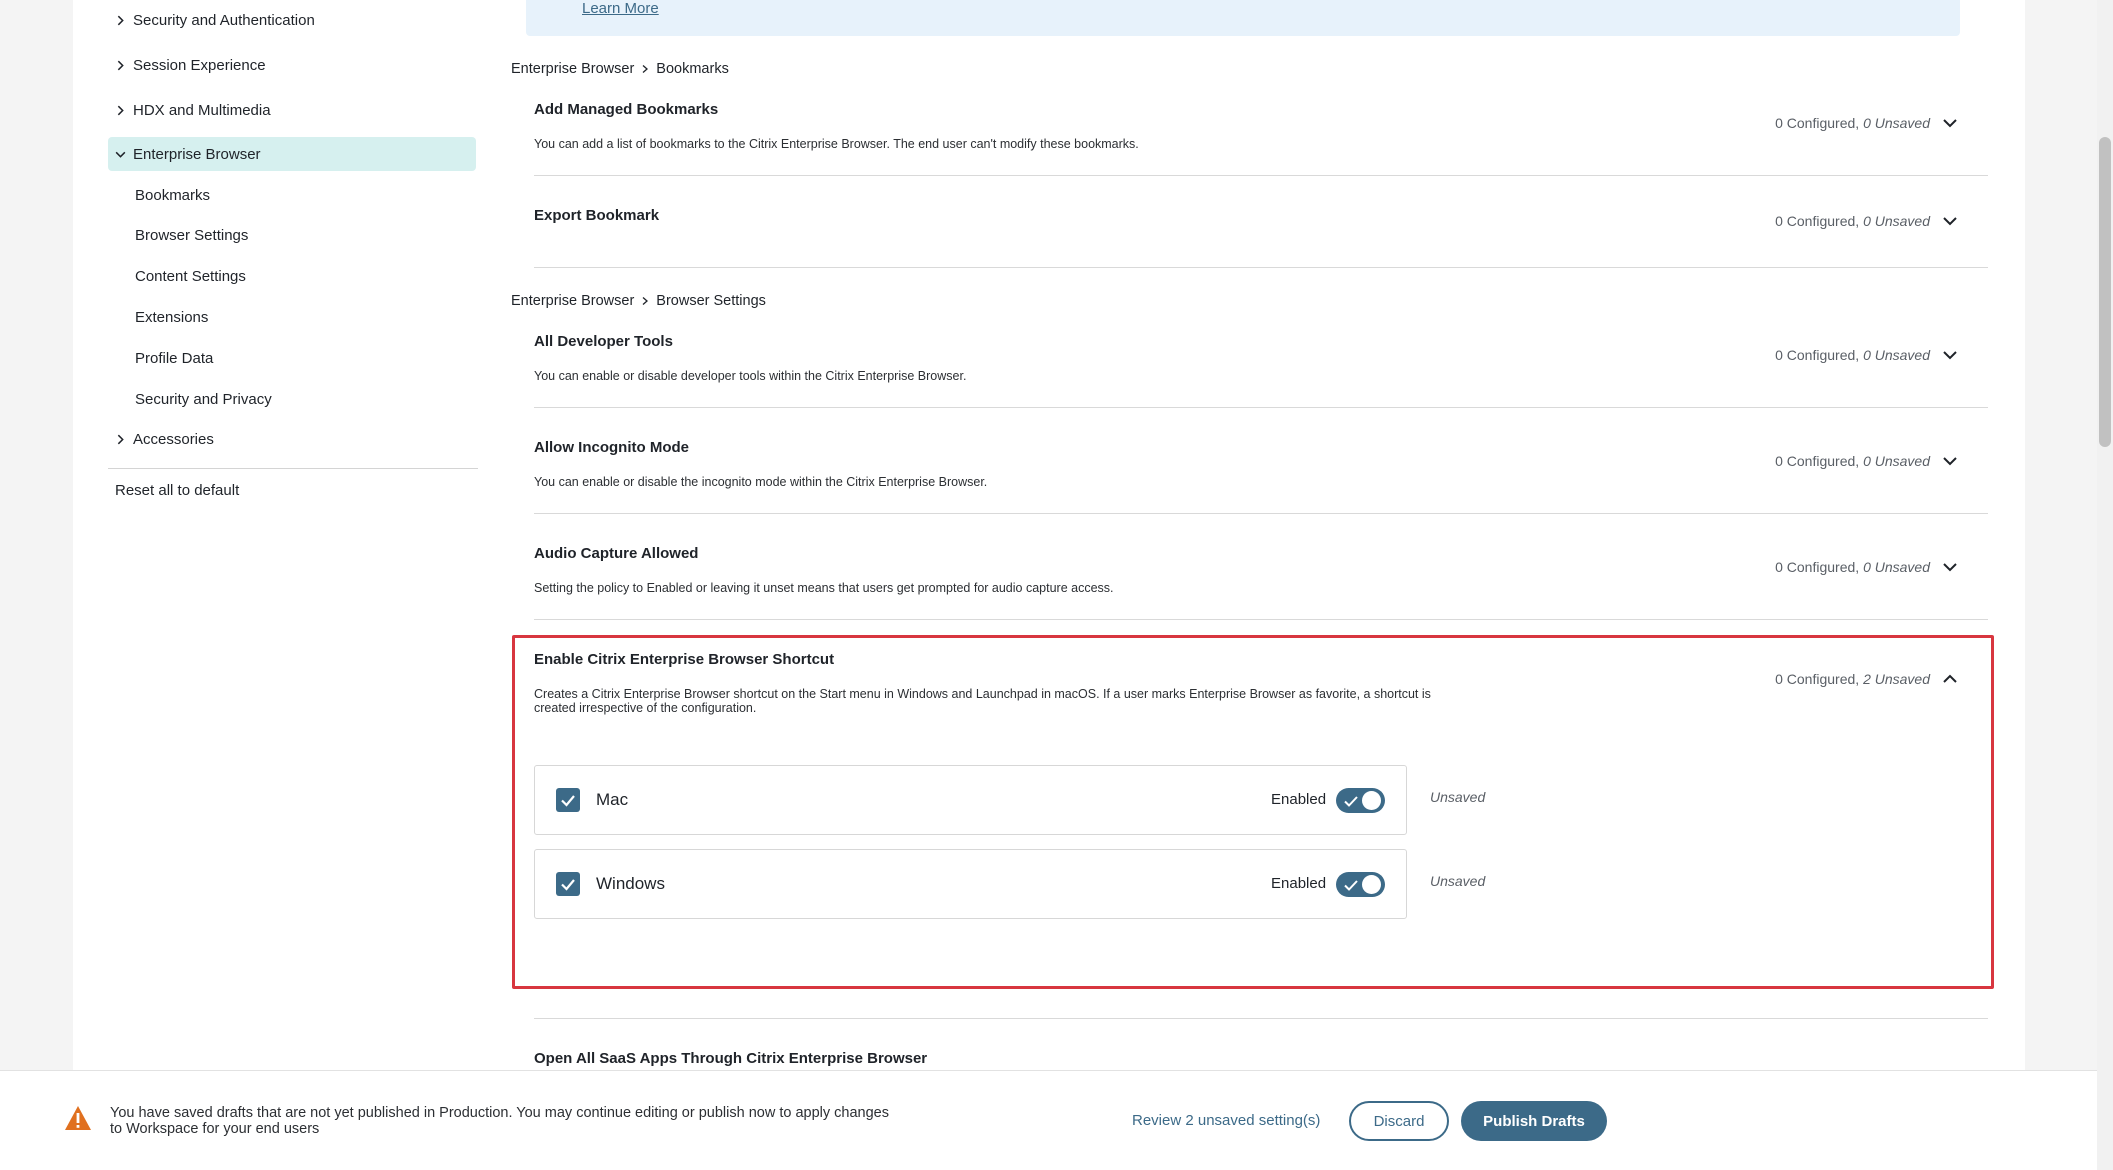 The image size is (2113, 1170). What do you see at coordinates (1399, 1121) in the screenshot?
I see `discard-button: Discard` at bounding box center [1399, 1121].